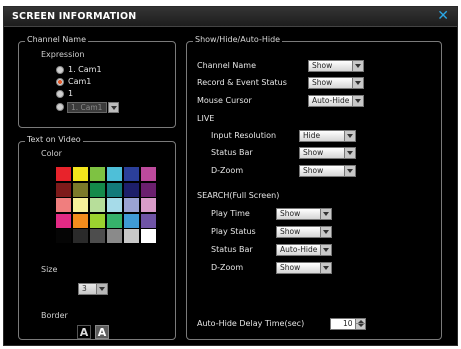  Describe the element at coordinates (227, 170) in the screenshot. I see `live-d-zoom-label: D-Zoom` at that location.